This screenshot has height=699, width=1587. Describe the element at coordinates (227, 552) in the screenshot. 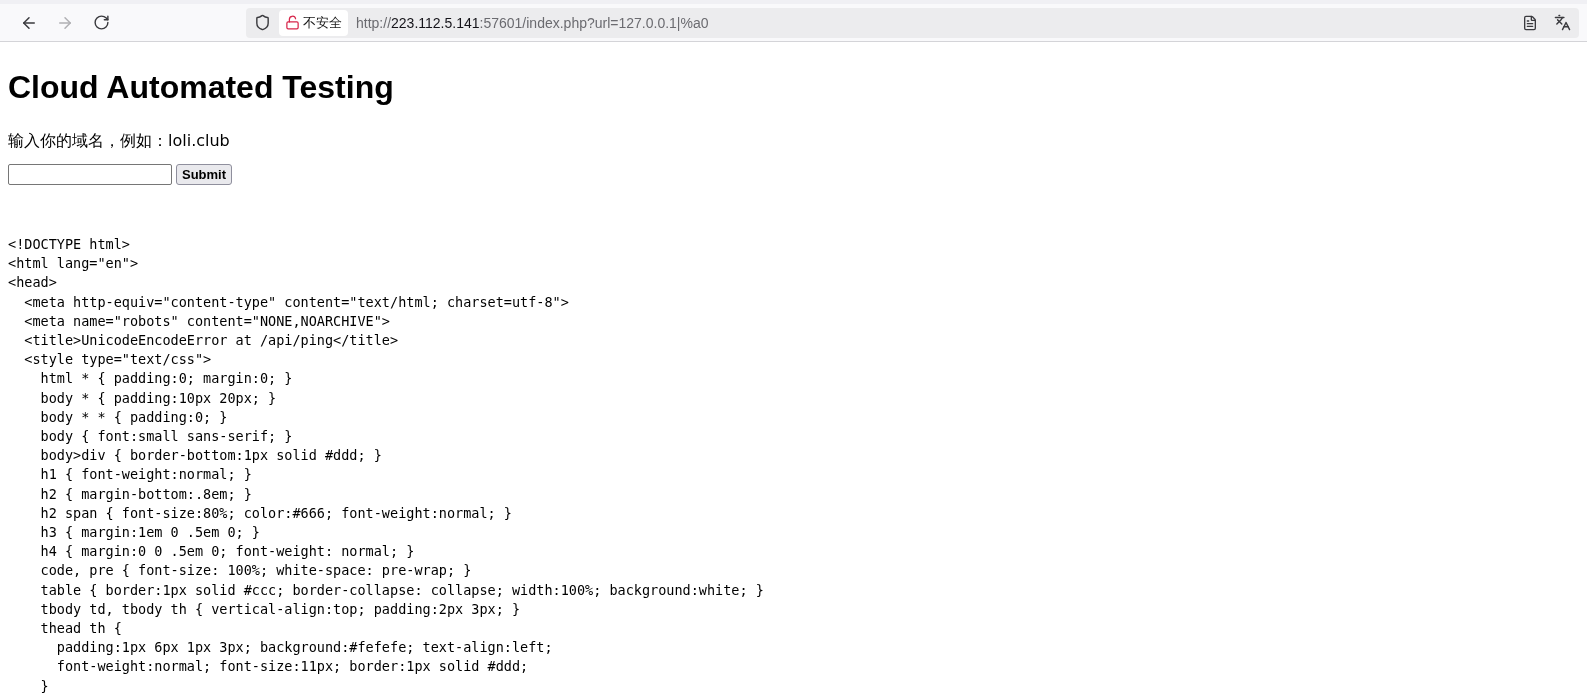

I see `code-line: h4 { margin:0 0 .5em 0; font-weight: normal; }` at that location.